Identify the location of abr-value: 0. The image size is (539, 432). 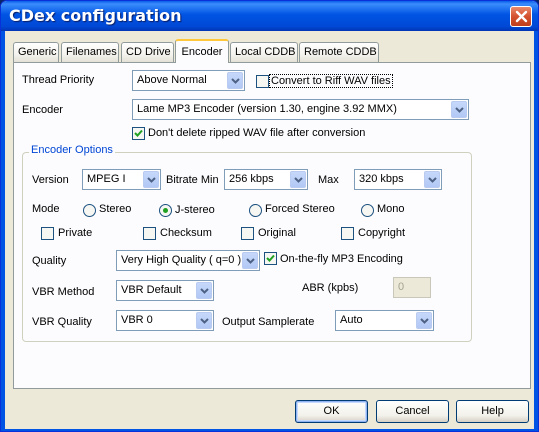
(401, 287).